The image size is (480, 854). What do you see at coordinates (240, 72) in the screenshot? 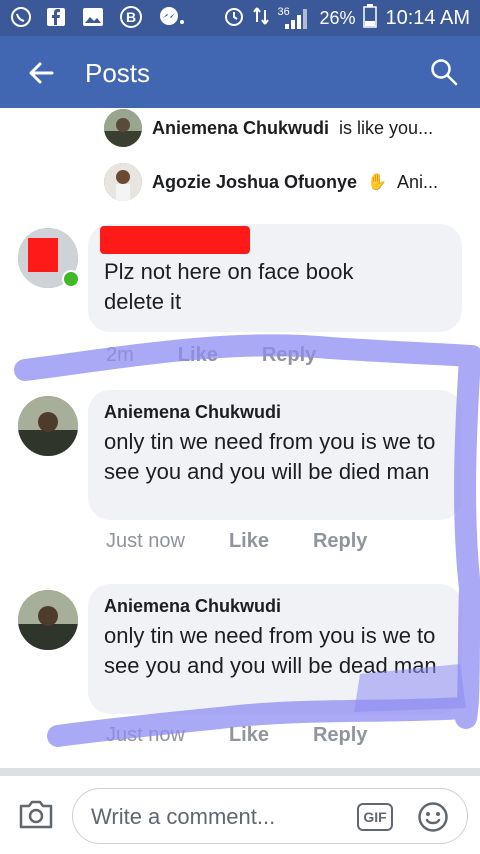
I see `app-header: Posts` at bounding box center [240, 72].